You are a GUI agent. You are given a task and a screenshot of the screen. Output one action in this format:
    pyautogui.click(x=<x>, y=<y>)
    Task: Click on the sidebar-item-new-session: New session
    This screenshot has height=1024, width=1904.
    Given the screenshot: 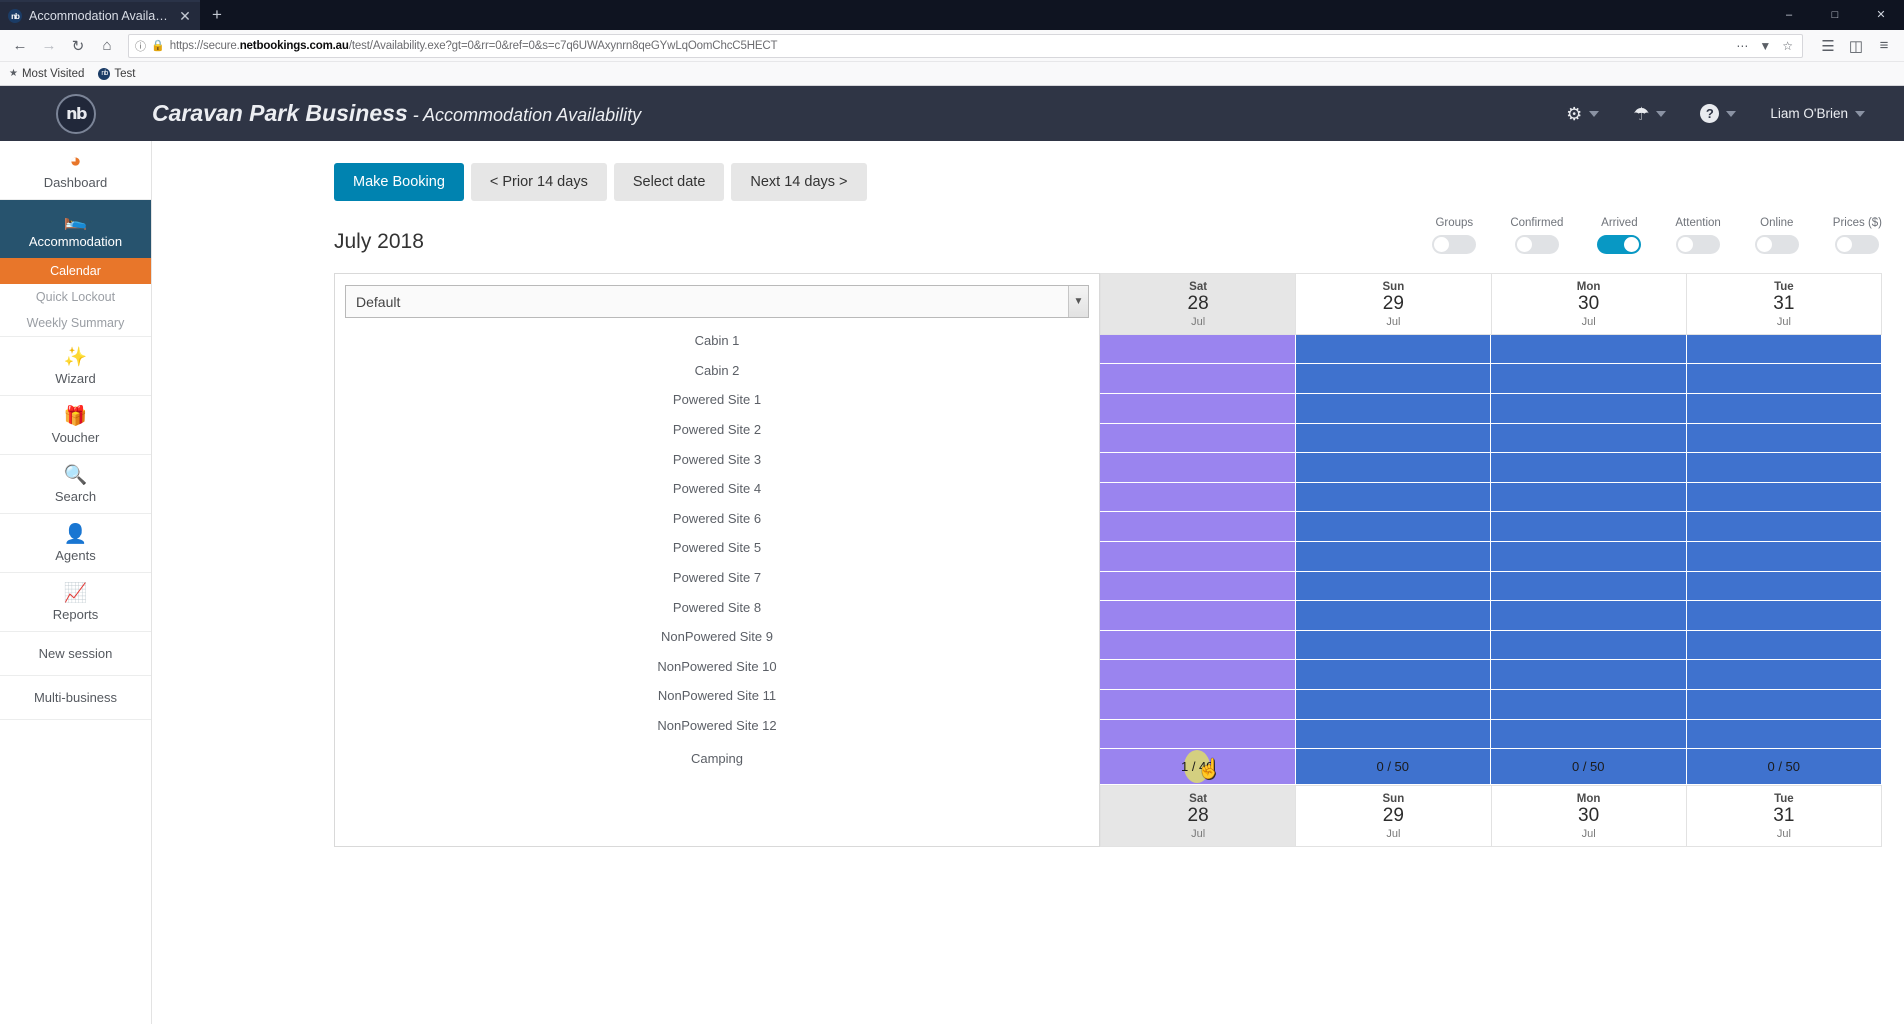 What is the action you would take?
    pyautogui.click(x=75, y=654)
    